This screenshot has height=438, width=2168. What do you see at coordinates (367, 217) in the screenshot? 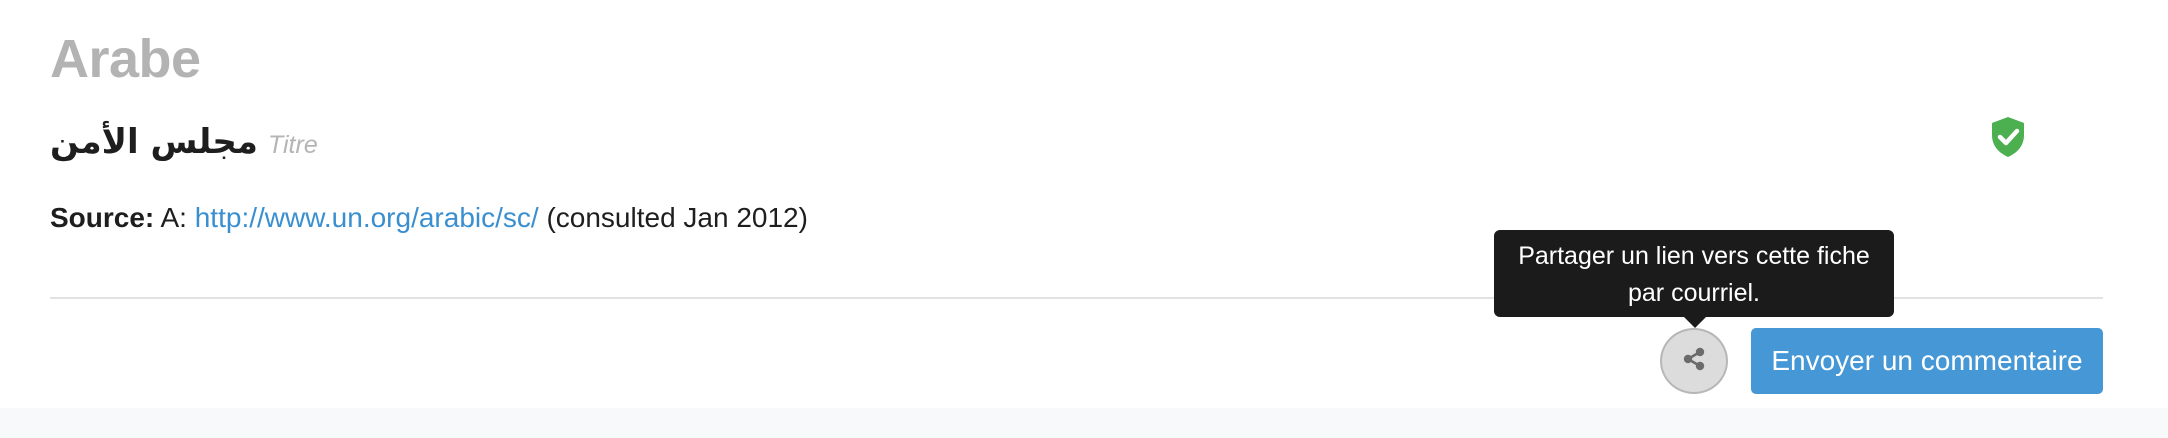
I see `source-link: http://www.un.org/arabic/sc/` at bounding box center [367, 217].